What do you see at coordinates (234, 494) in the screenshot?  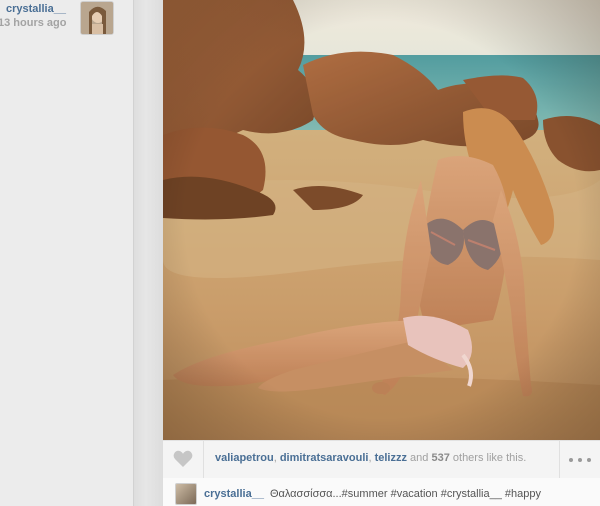 I see `caption-username: crystallia__` at bounding box center [234, 494].